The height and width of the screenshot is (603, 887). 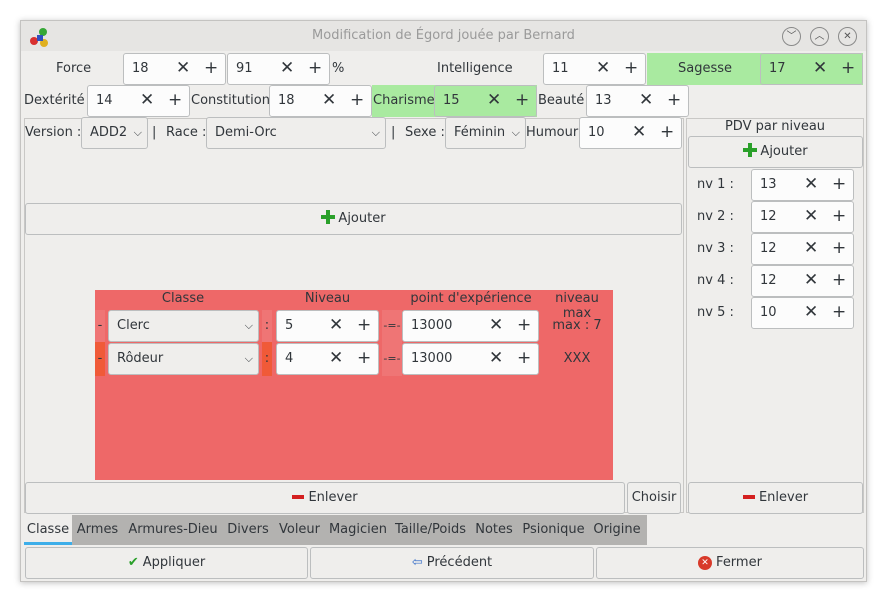 I want to click on beaute-label: Beauté, so click(x=561, y=100).